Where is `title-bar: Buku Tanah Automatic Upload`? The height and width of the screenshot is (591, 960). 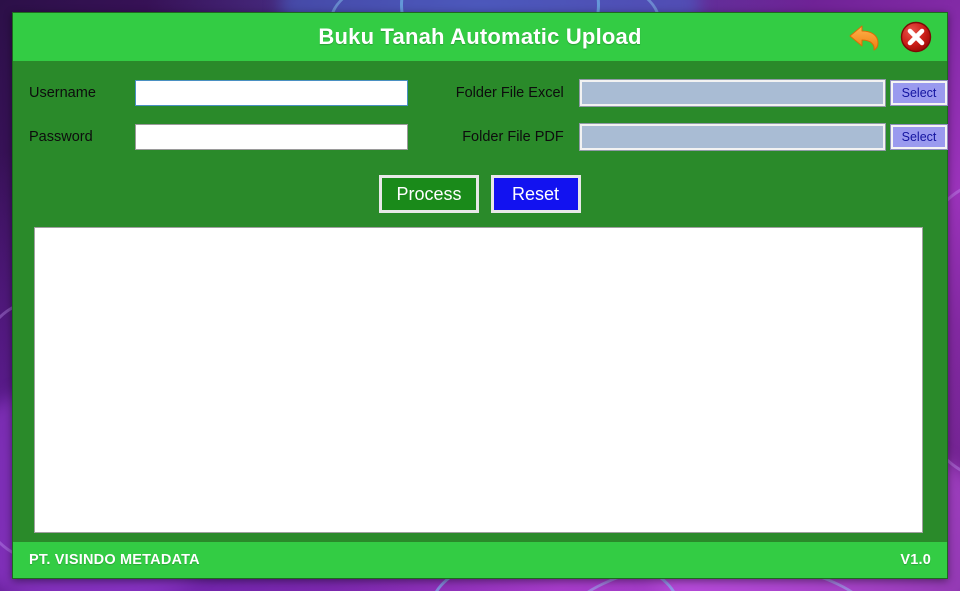 title-bar: Buku Tanah Automatic Upload is located at coordinates (480, 37).